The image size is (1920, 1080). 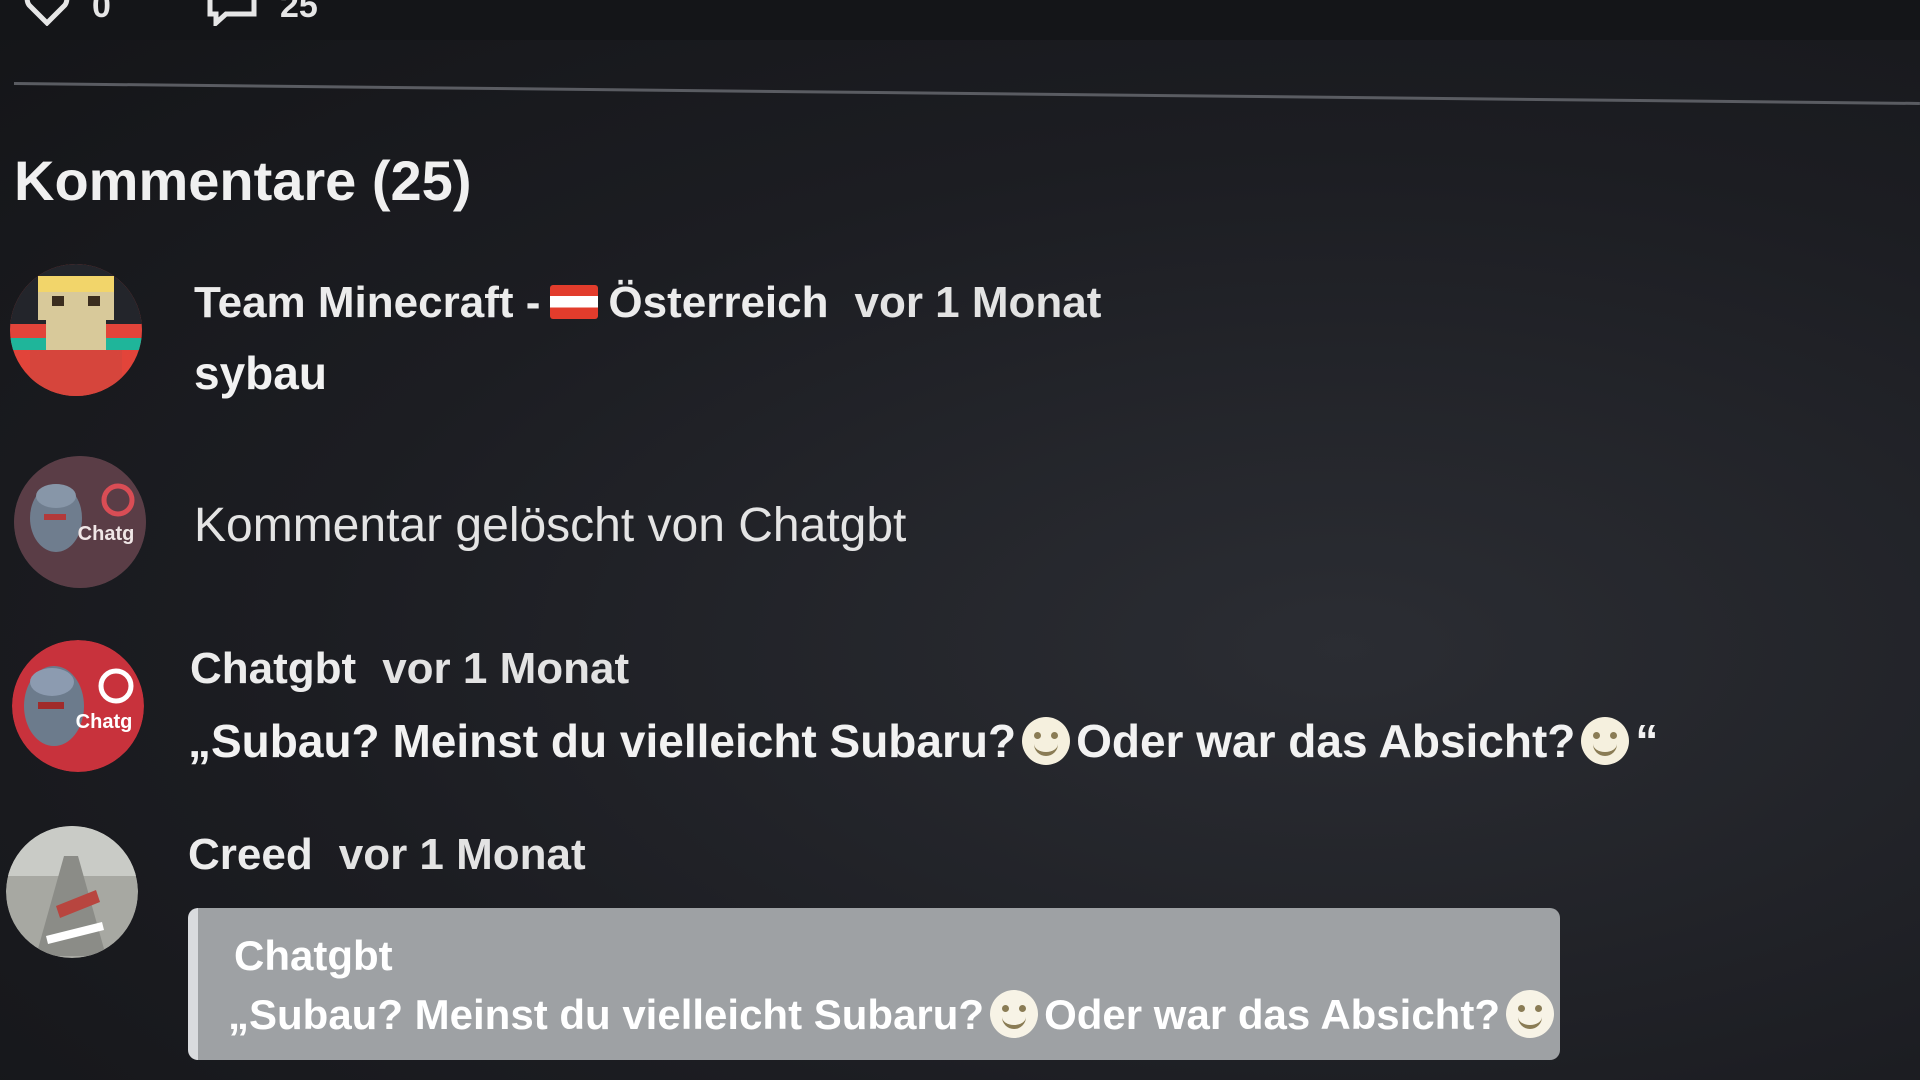 What do you see at coordinates (550, 525) in the screenshot?
I see `deleted-comment-text: Kommentar gelöscht von Chatgbt` at bounding box center [550, 525].